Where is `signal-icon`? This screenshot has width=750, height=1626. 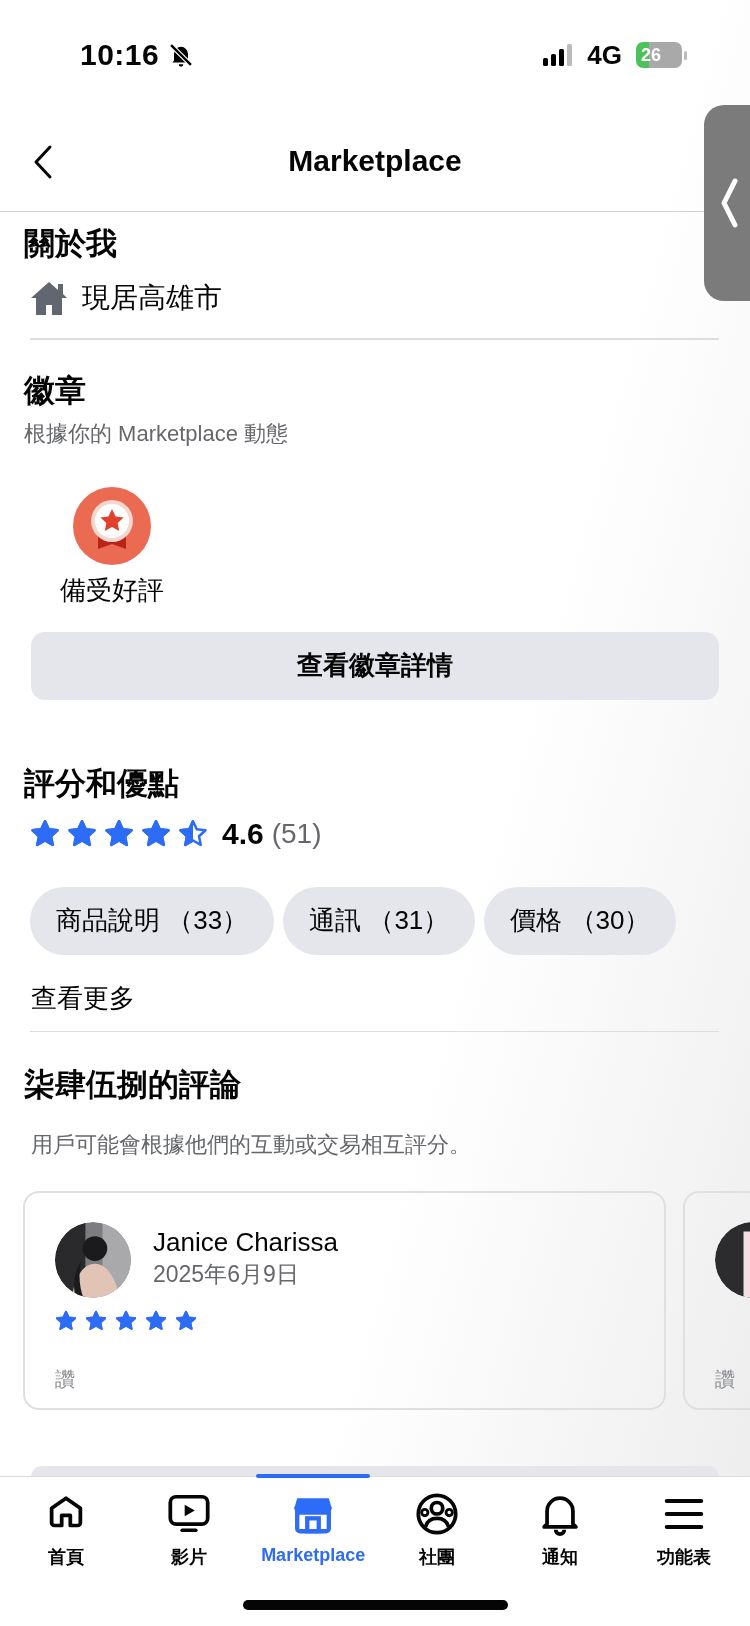 signal-icon is located at coordinates (558, 55).